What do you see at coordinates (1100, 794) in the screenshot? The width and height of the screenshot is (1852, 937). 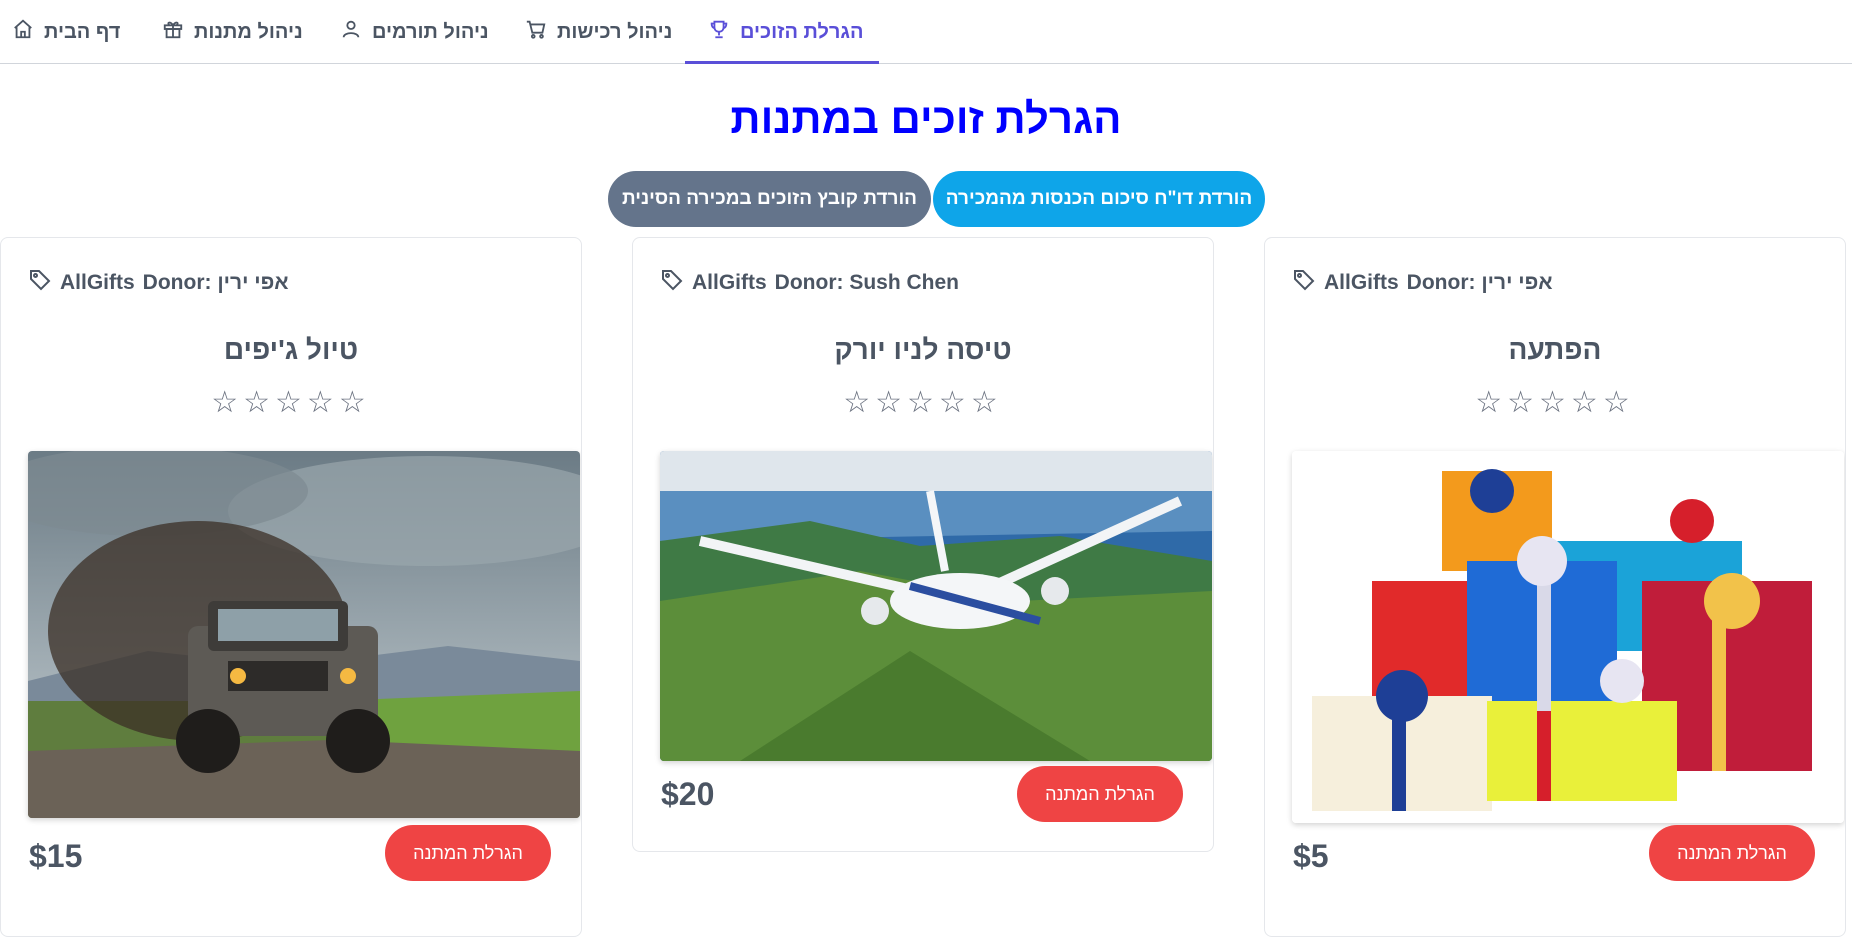 I see `raffle-gift-button: הגרלת המתנה` at bounding box center [1100, 794].